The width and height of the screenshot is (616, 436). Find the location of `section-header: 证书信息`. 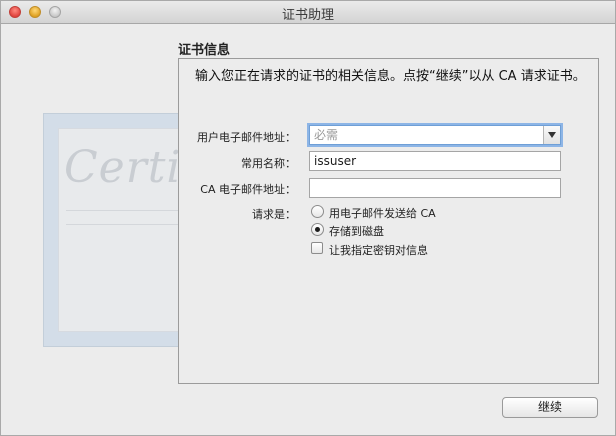

section-header: 证书信息 is located at coordinates (204, 50).